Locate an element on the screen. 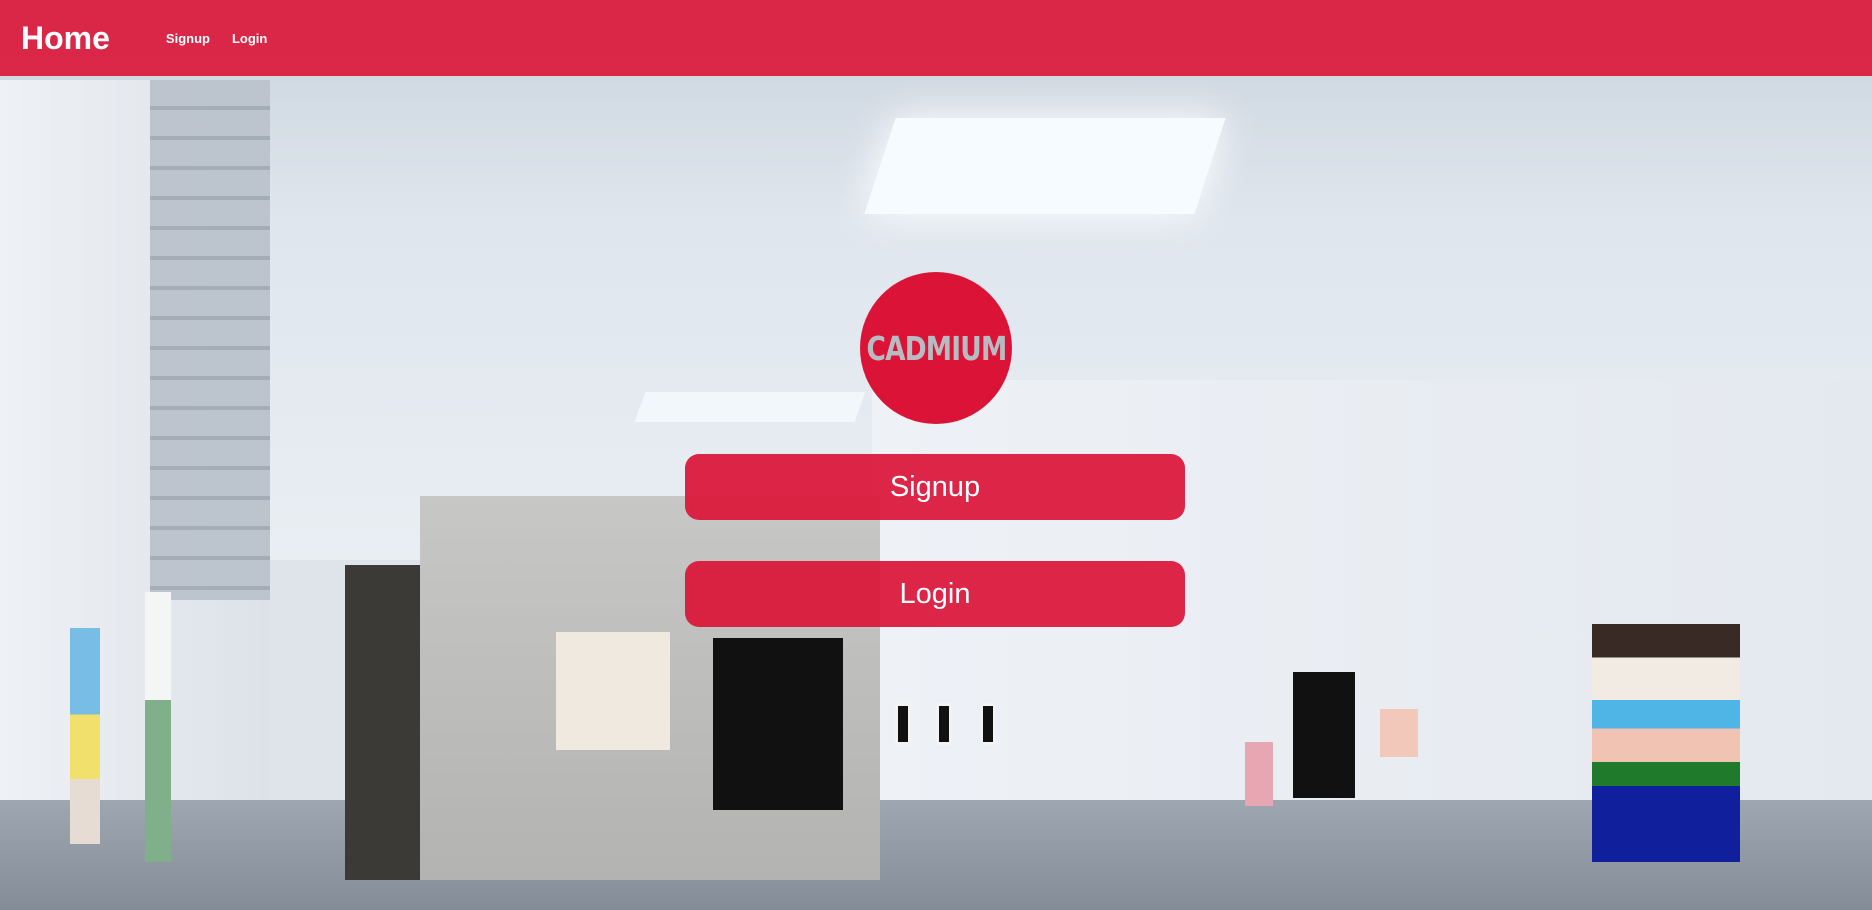 This screenshot has width=1872, height=910. skylight is located at coordinates (1045, 166).